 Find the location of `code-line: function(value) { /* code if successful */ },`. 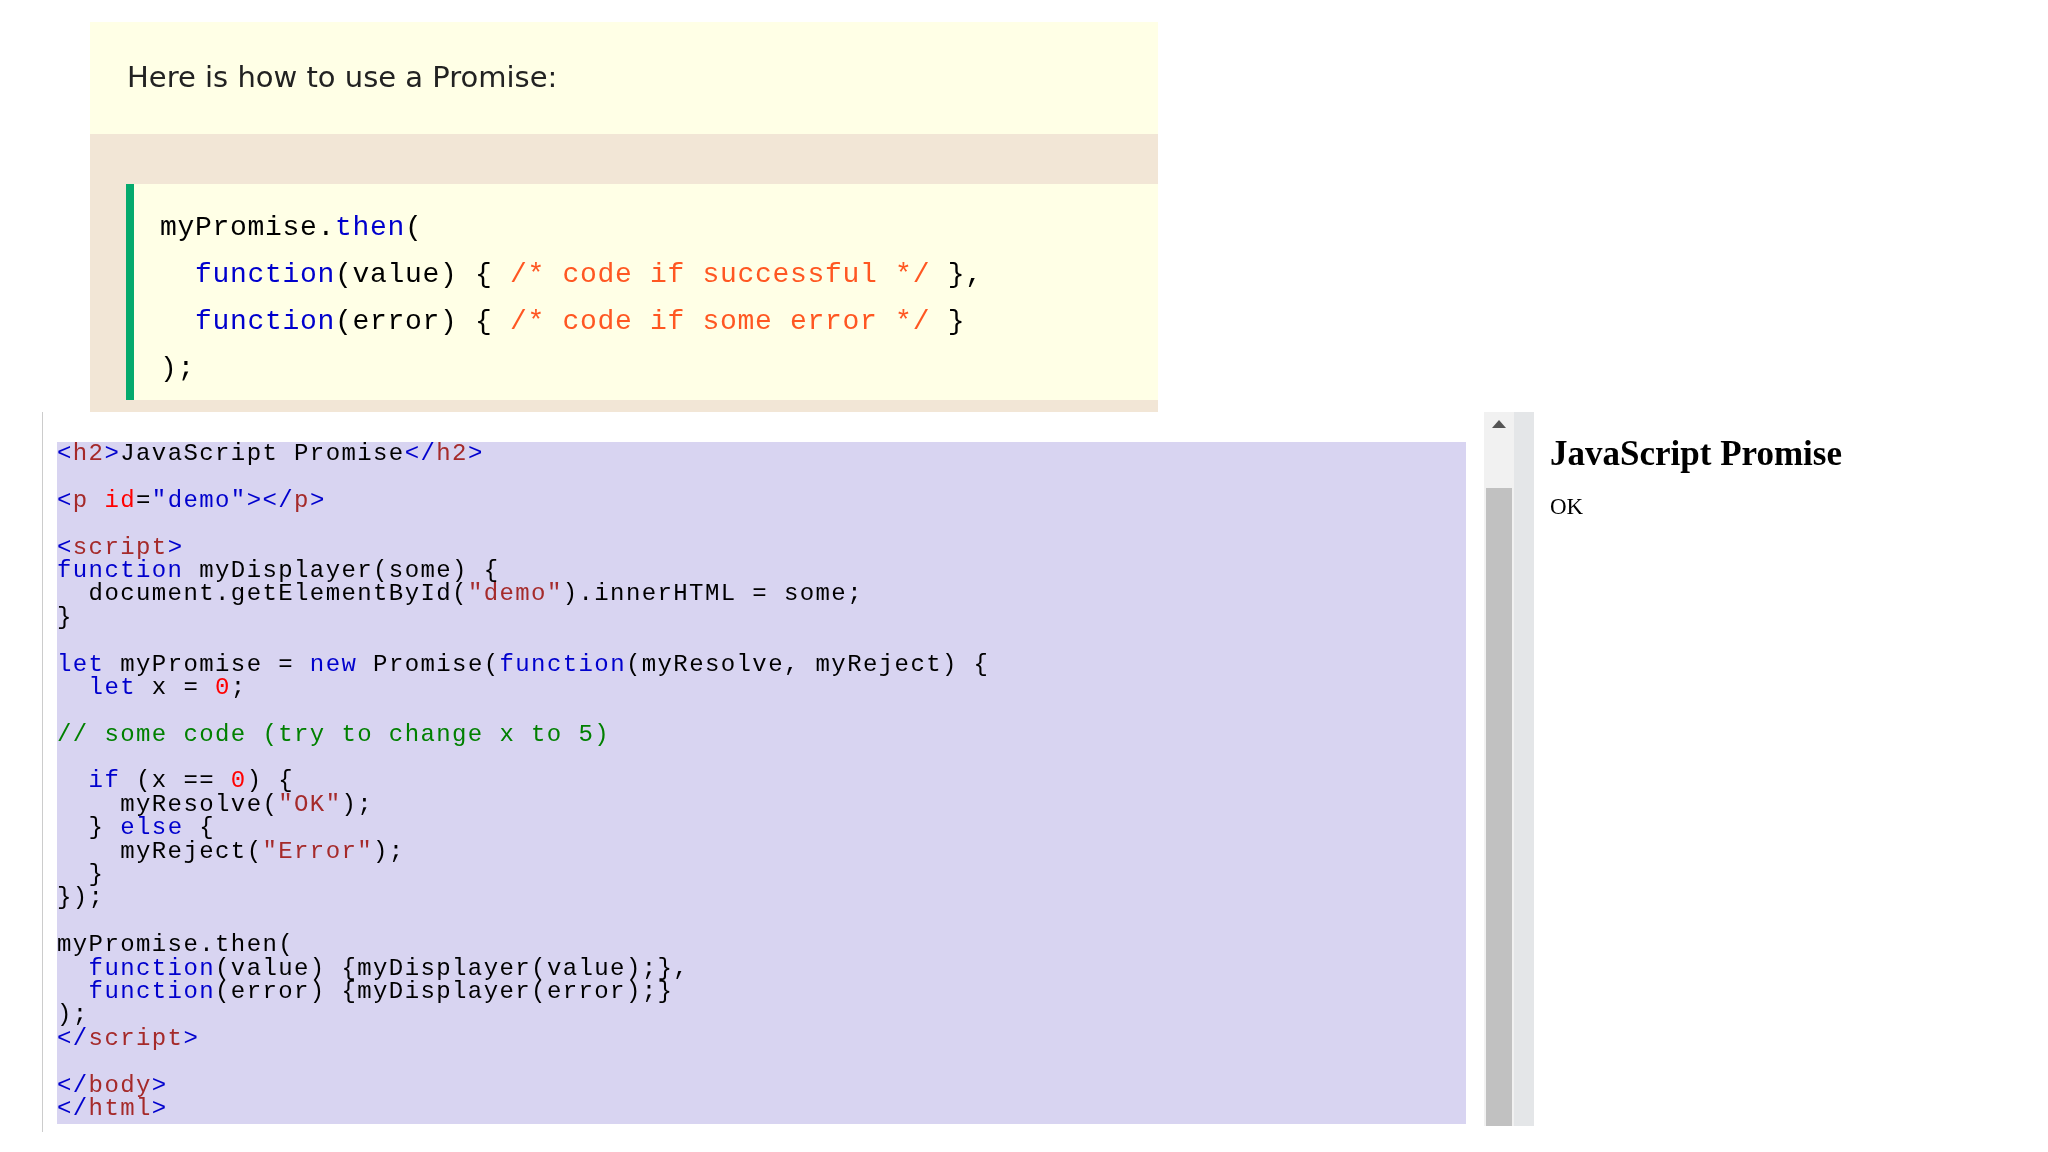

code-line: function(value) { /* code if successful */ }, is located at coordinates (589, 275).